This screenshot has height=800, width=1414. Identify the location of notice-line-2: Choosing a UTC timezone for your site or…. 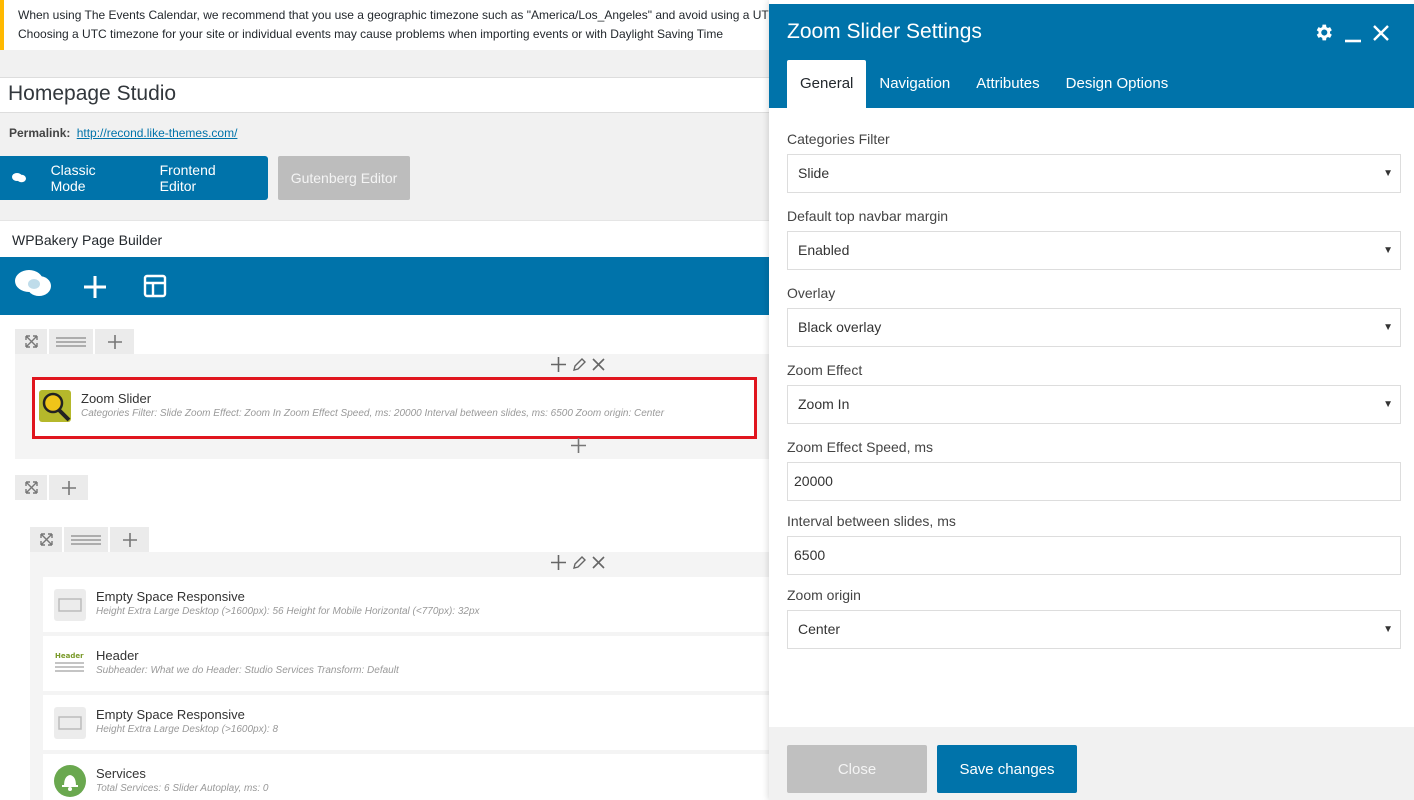
(370, 34).